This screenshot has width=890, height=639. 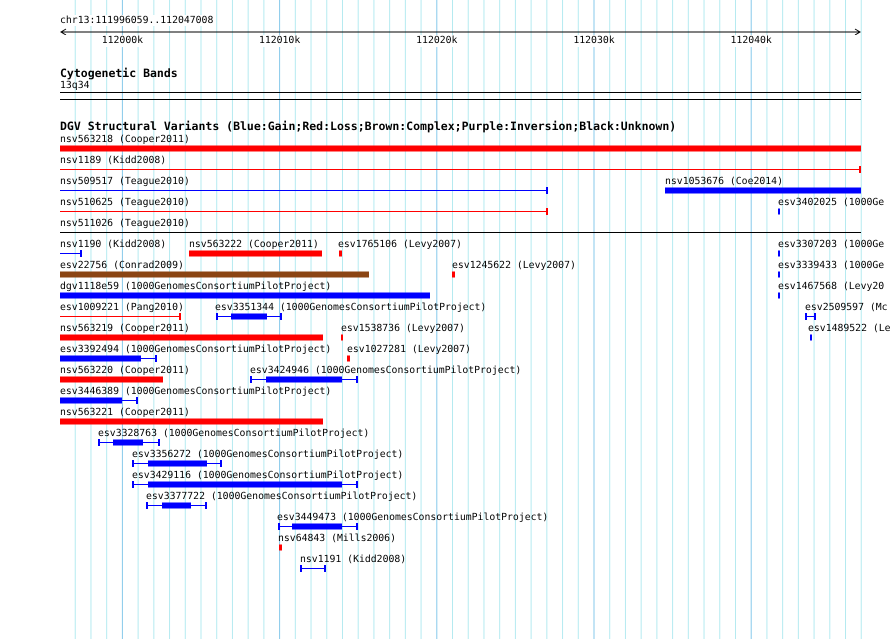 What do you see at coordinates (437, 41) in the screenshot?
I see `ruler-tick-label: 112020k` at bounding box center [437, 41].